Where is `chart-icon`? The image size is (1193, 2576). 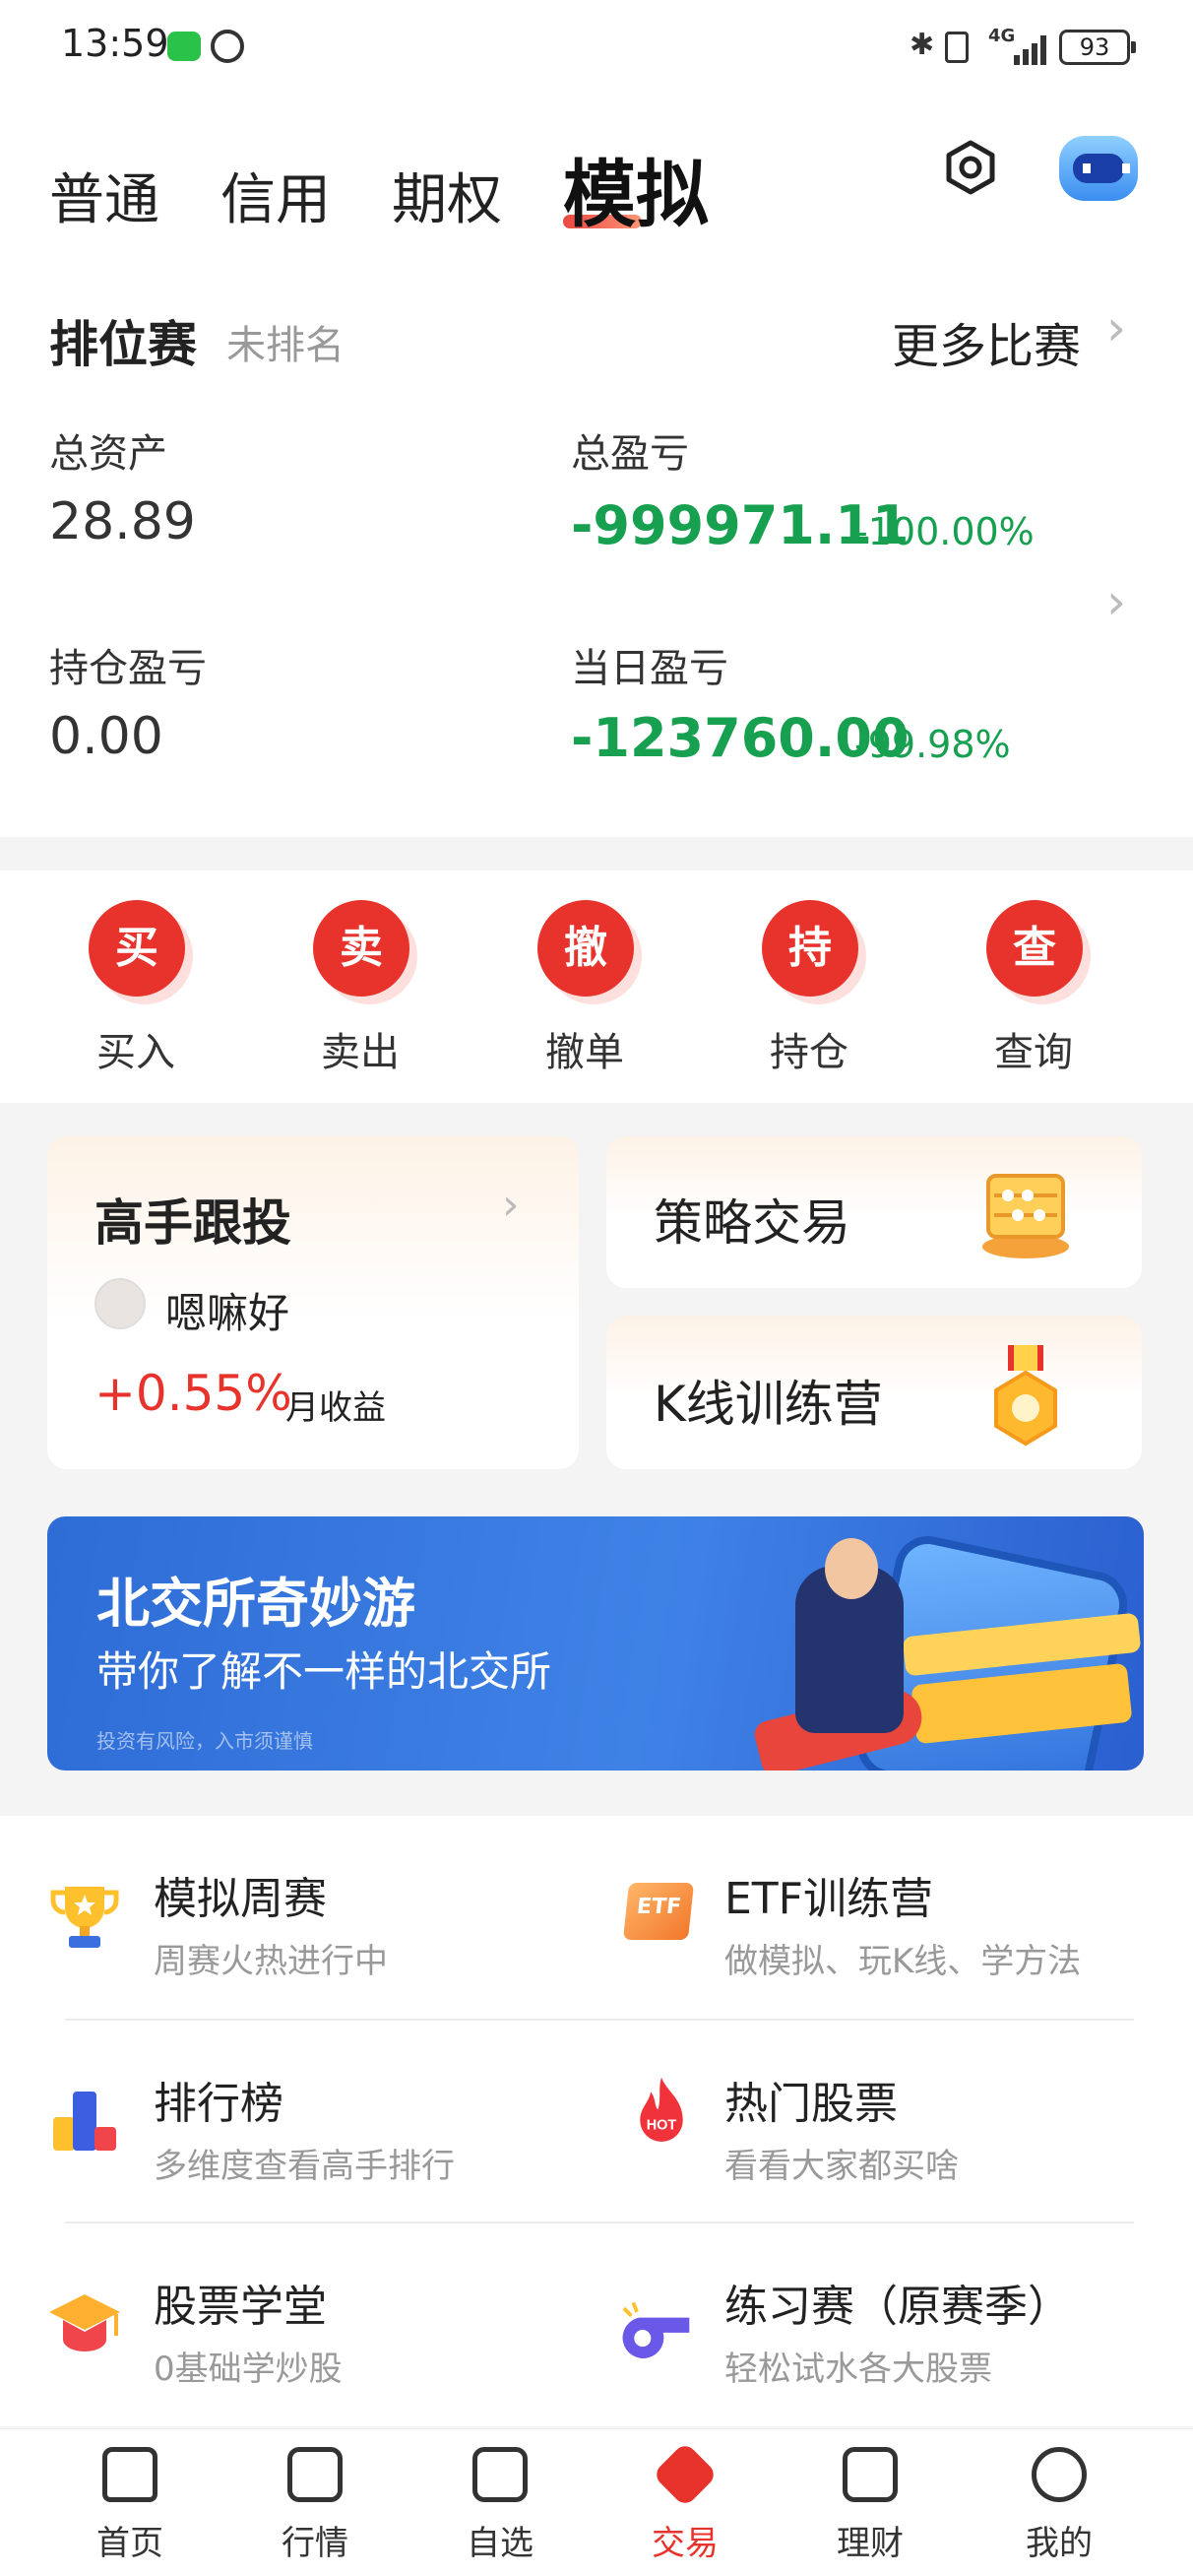 chart-icon is located at coordinates (315, 2474).